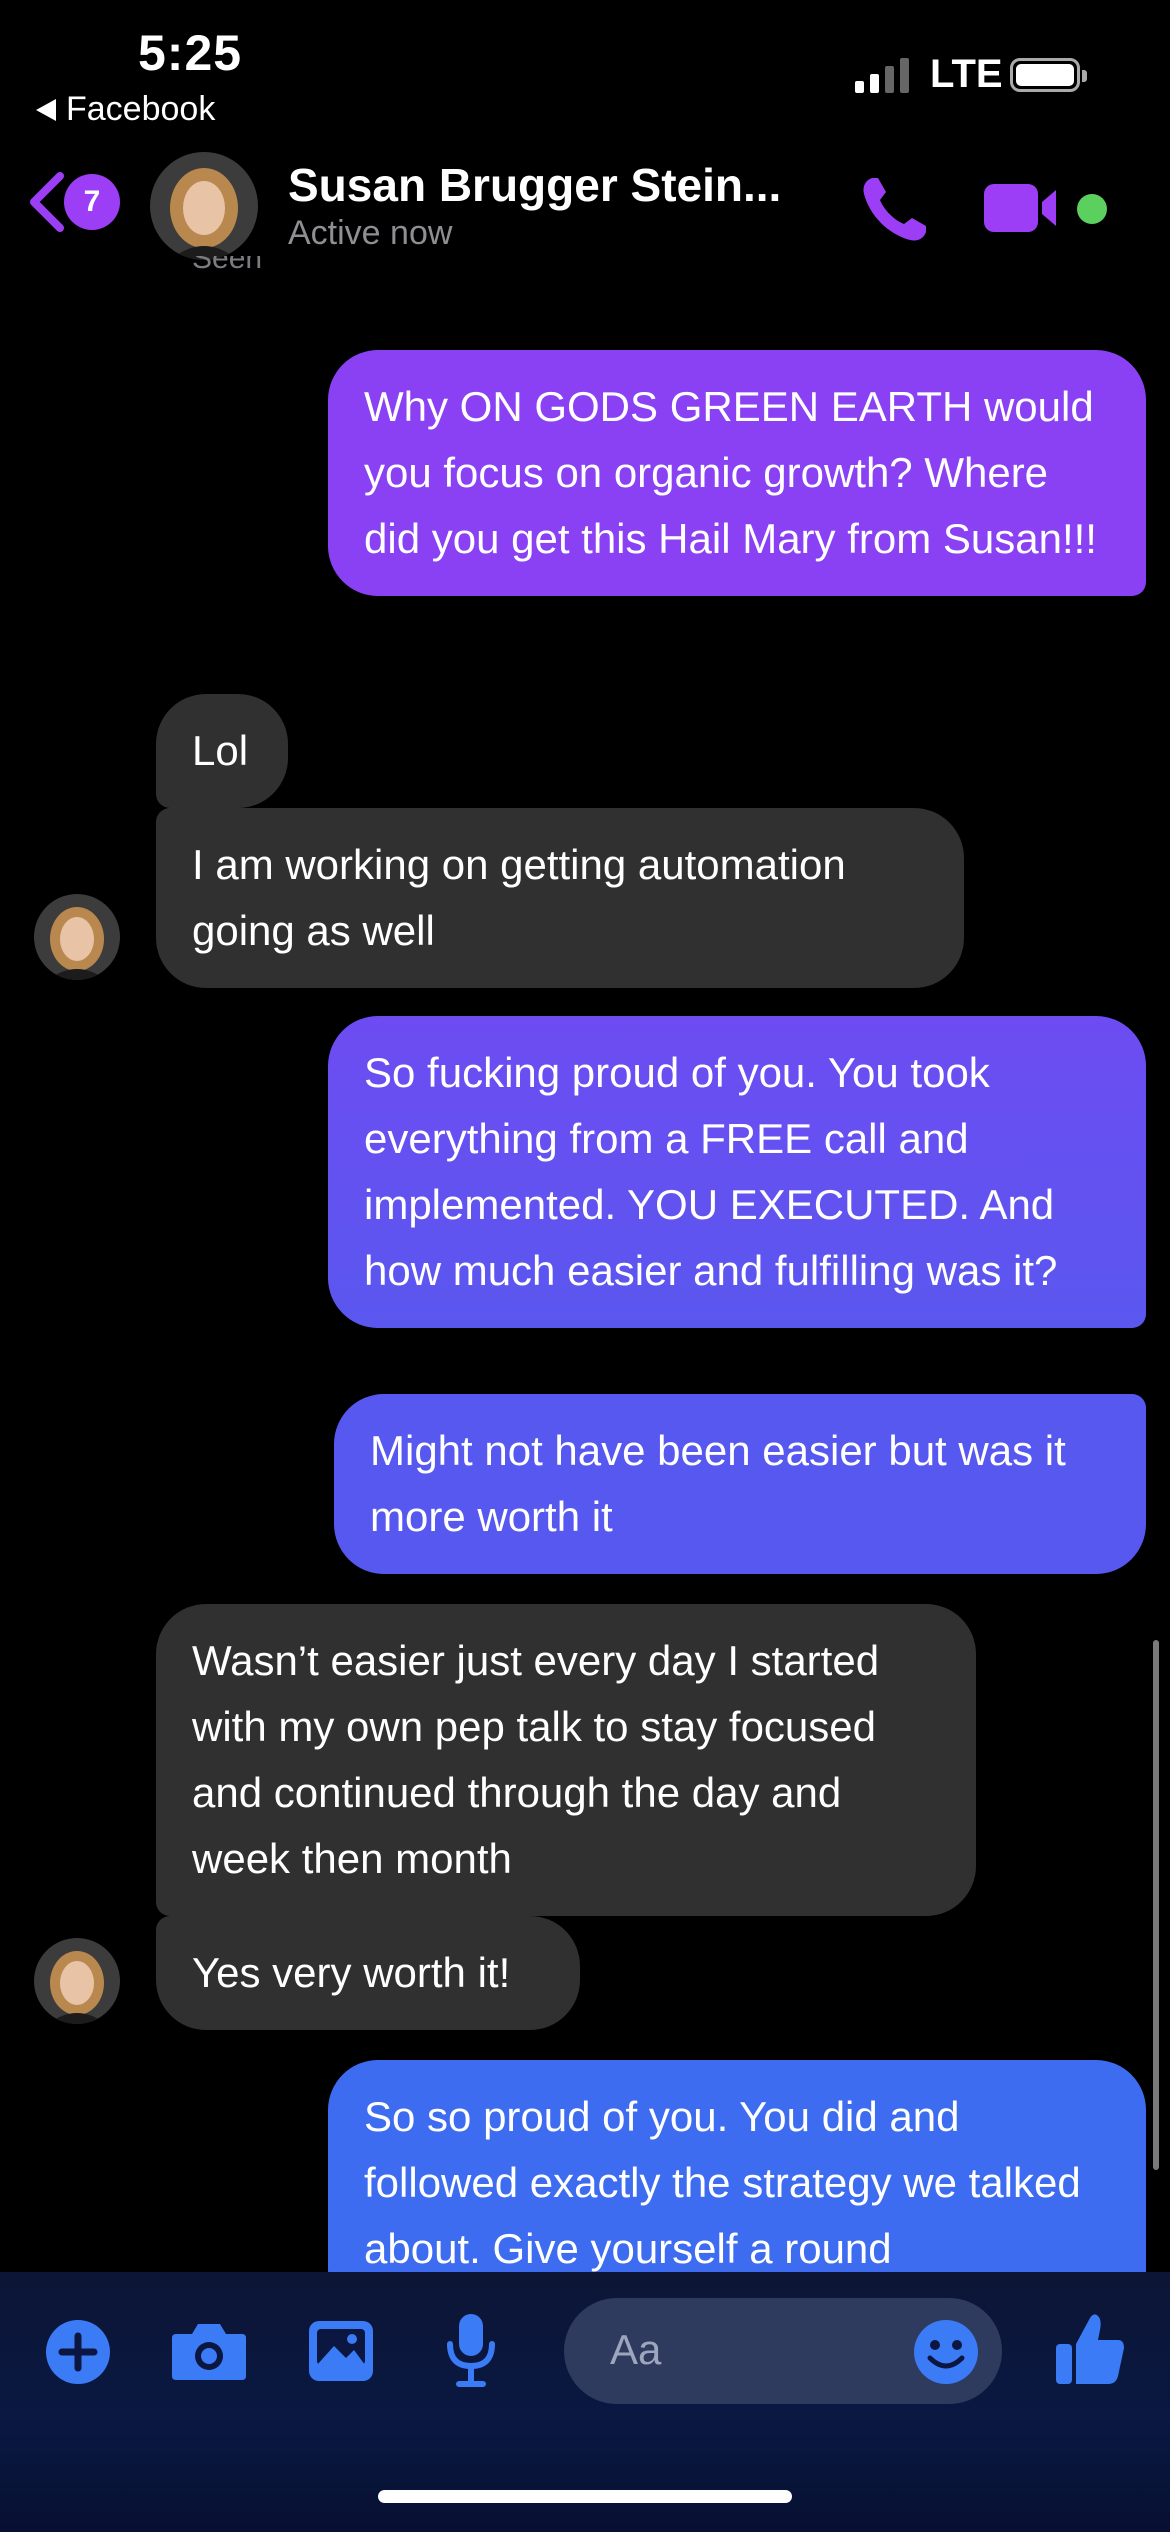  I want to click on camera-icon, so click(209, 2350).